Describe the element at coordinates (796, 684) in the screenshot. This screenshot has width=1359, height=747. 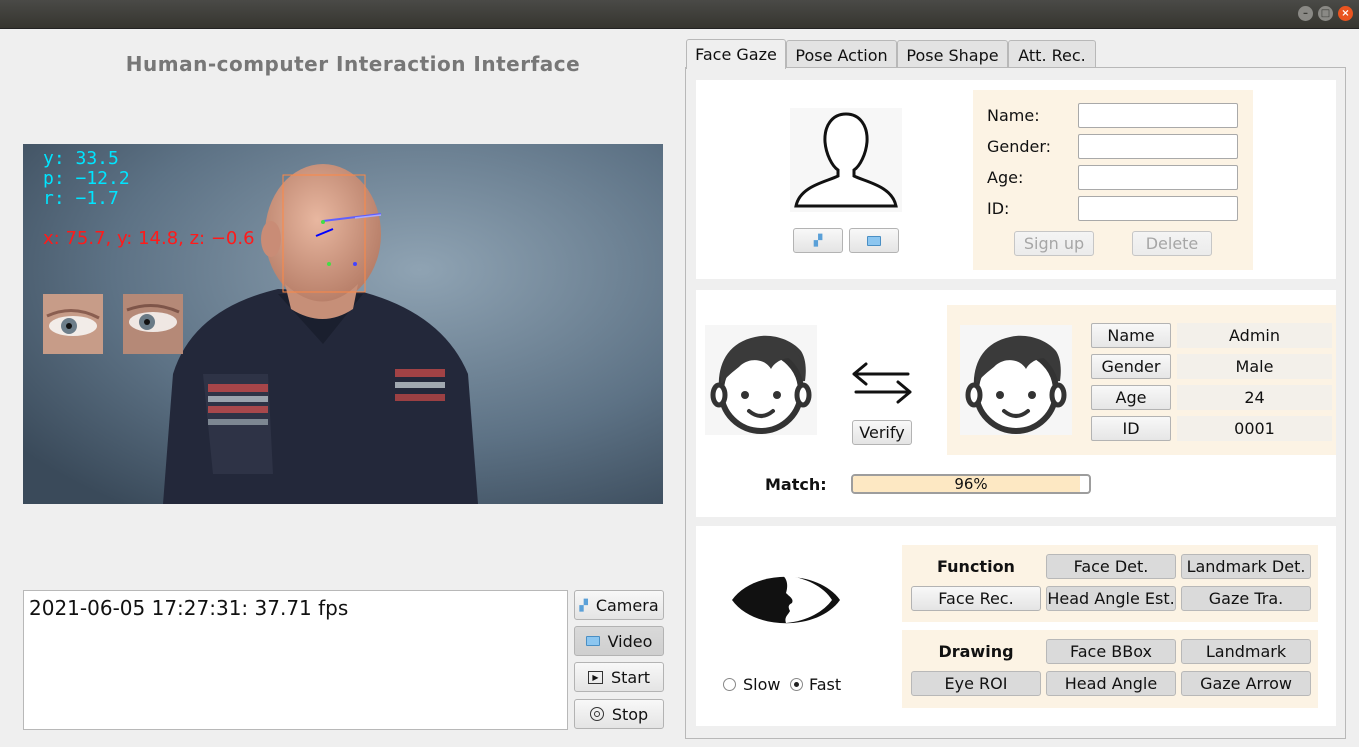
I see `fast-radio` at that location.